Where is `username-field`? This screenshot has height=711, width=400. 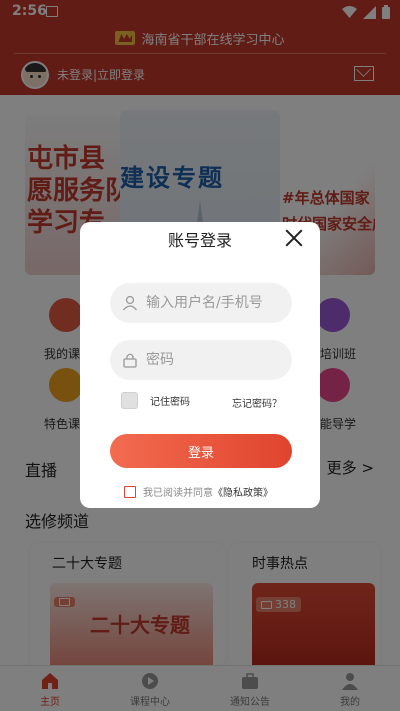
username-field is located at coordinates (201, 303).